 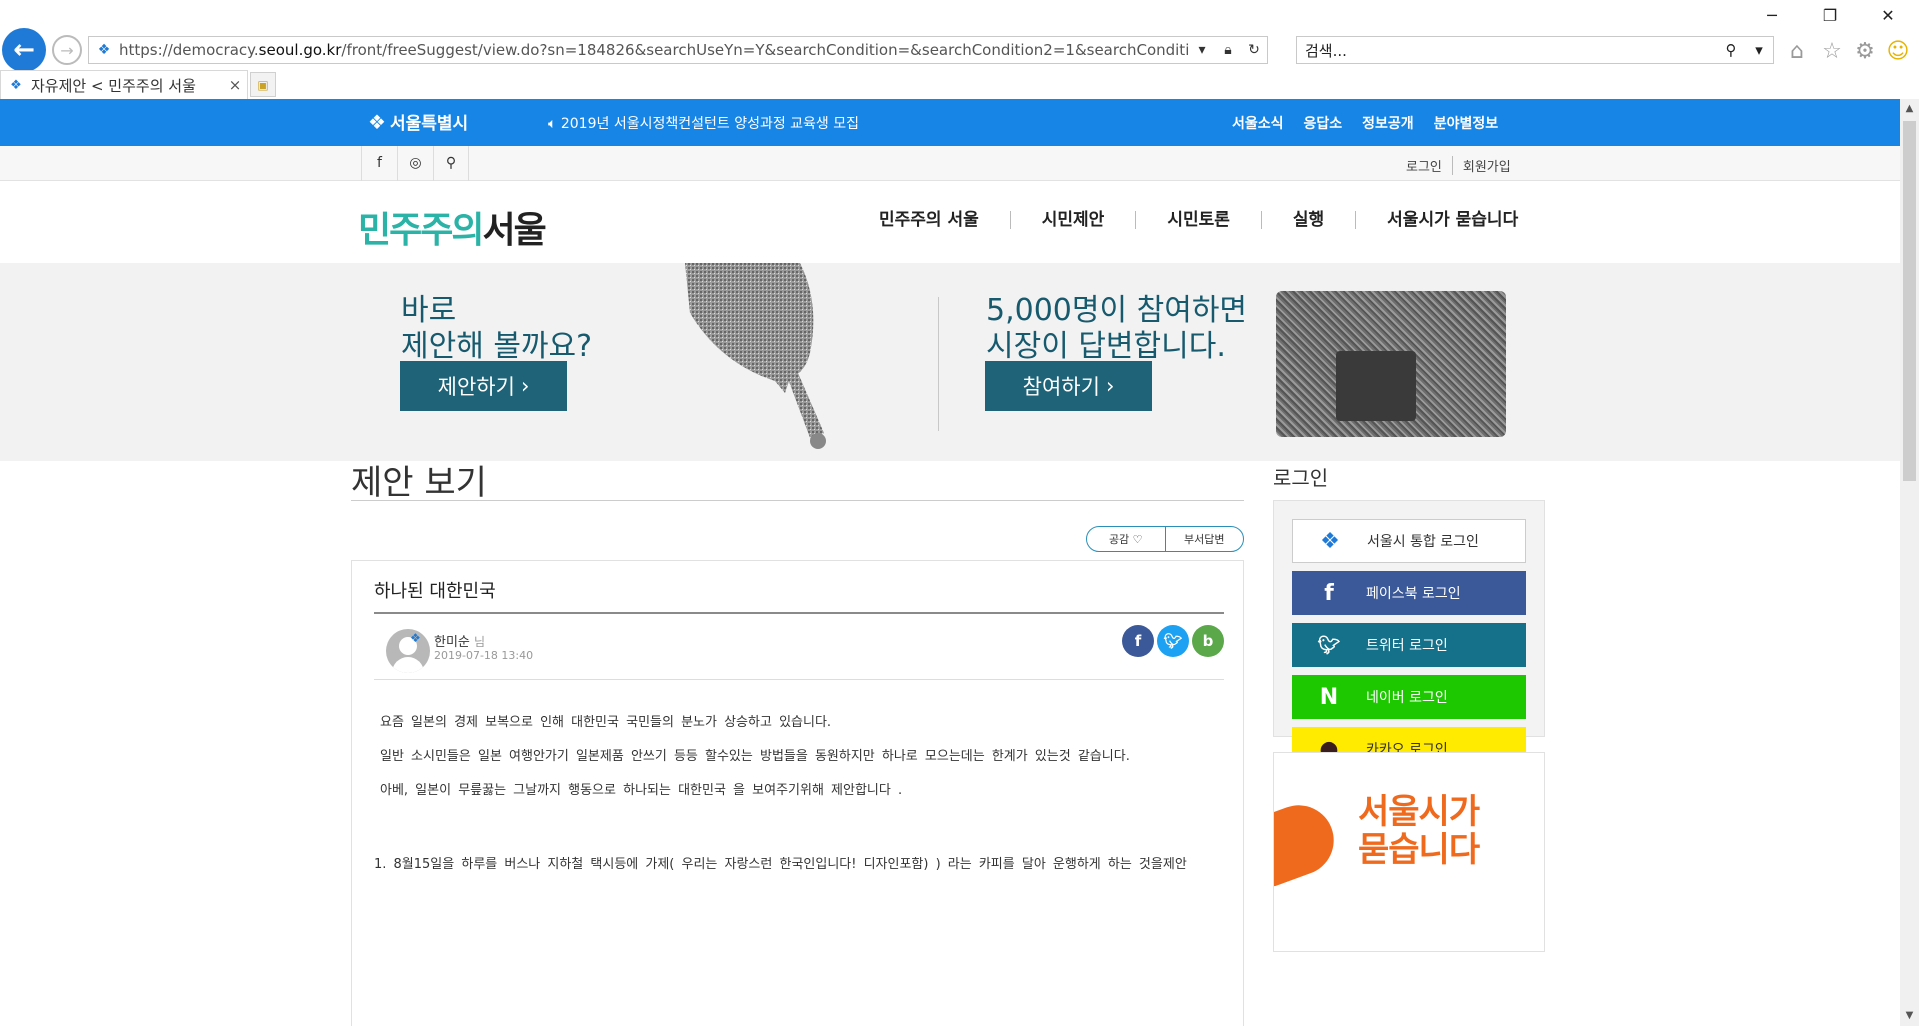 What do you see at coordinates (1898, 52) in the screenshot?
I see `smiley-feedback-icon: ☺` at bounding box center [1898, 52].